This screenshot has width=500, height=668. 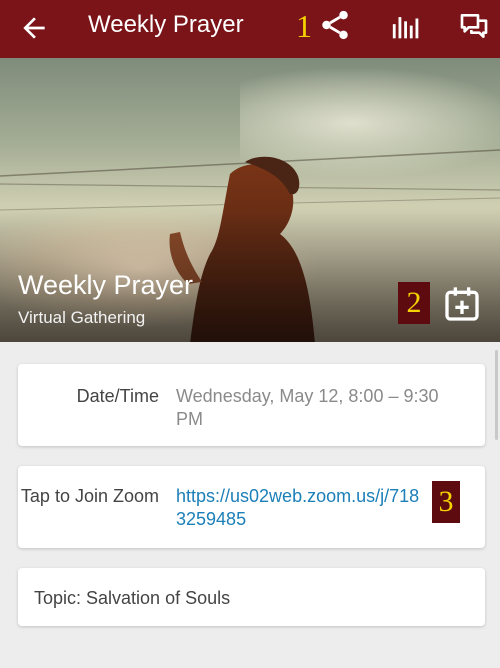 What do you see at coordinates (250, 29) in the screenshot?
I see `app-toolbar: Weekly Prayer 1` at bounding box center [250, 29].